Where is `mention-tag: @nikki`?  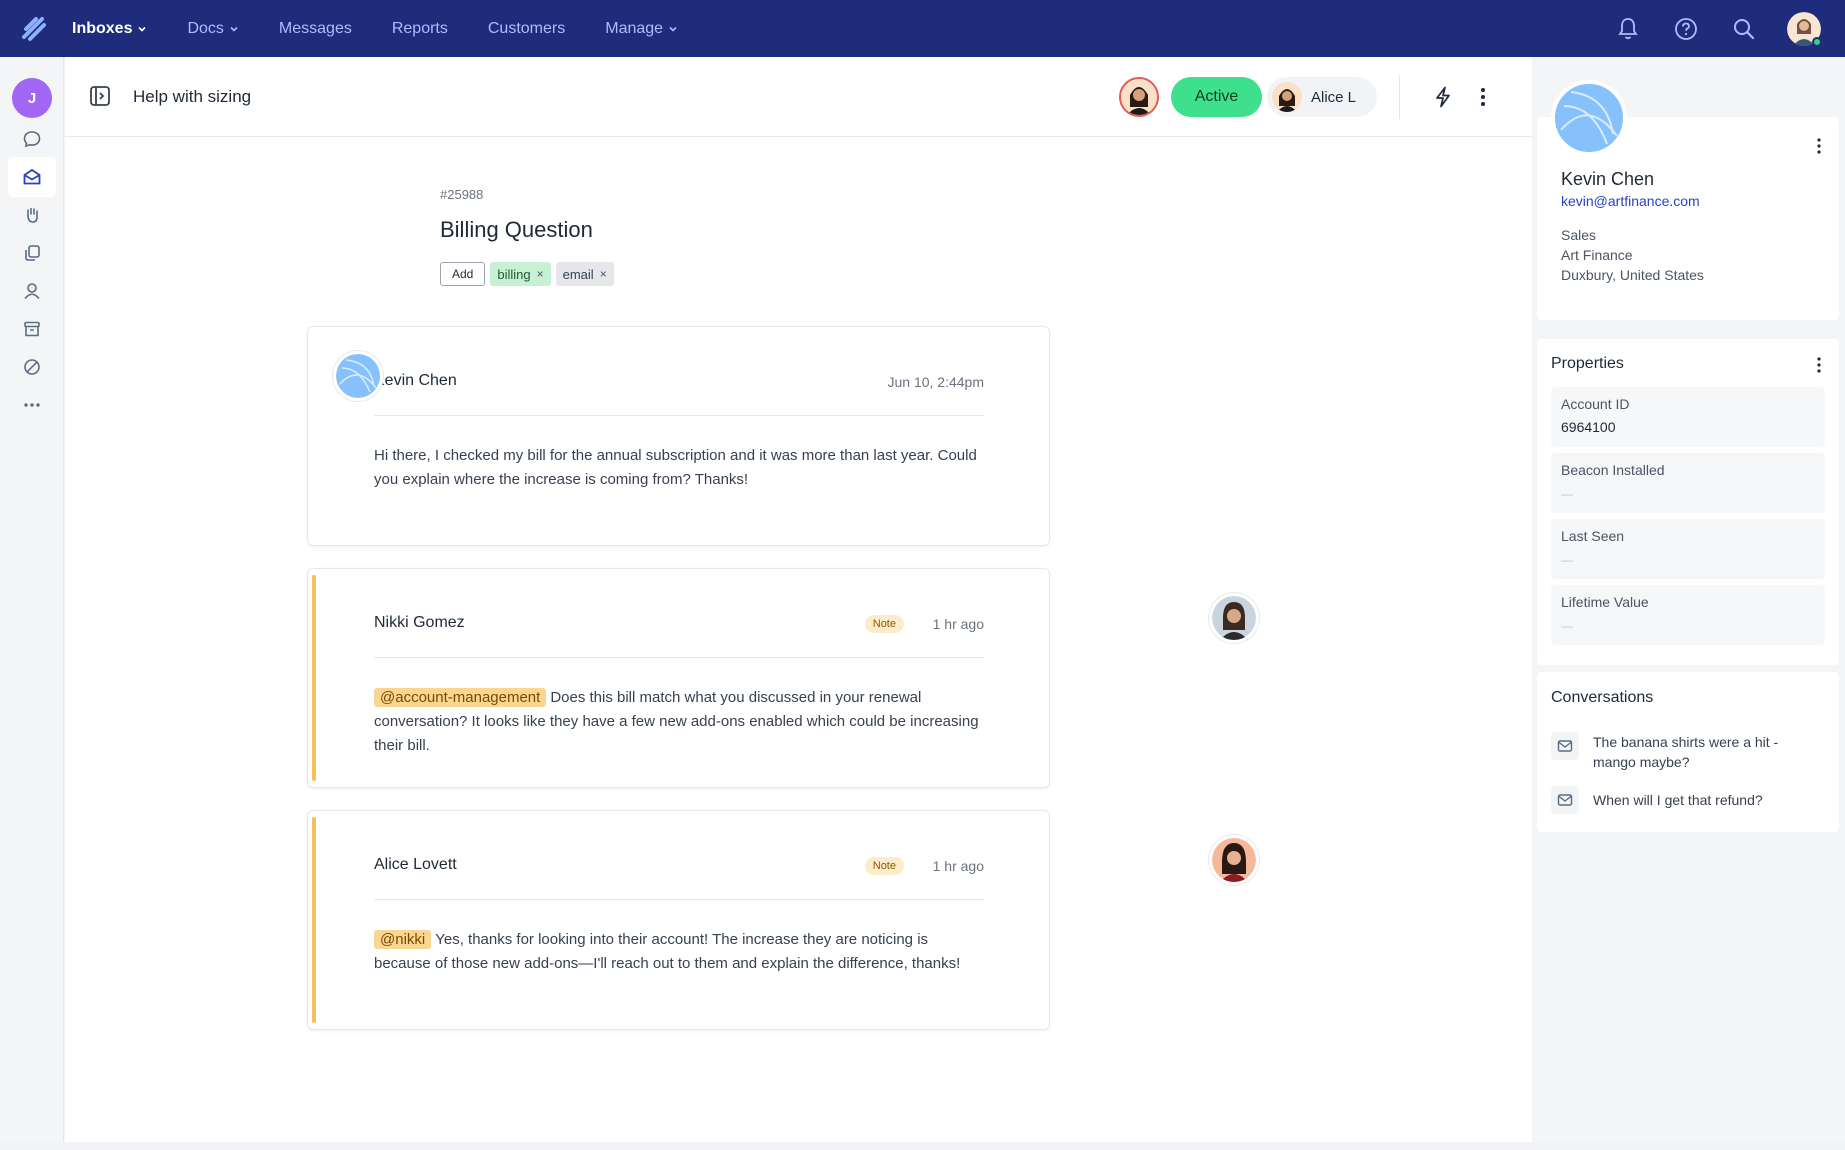 mention-tag: @nikki is located at coordinates (403, 939).